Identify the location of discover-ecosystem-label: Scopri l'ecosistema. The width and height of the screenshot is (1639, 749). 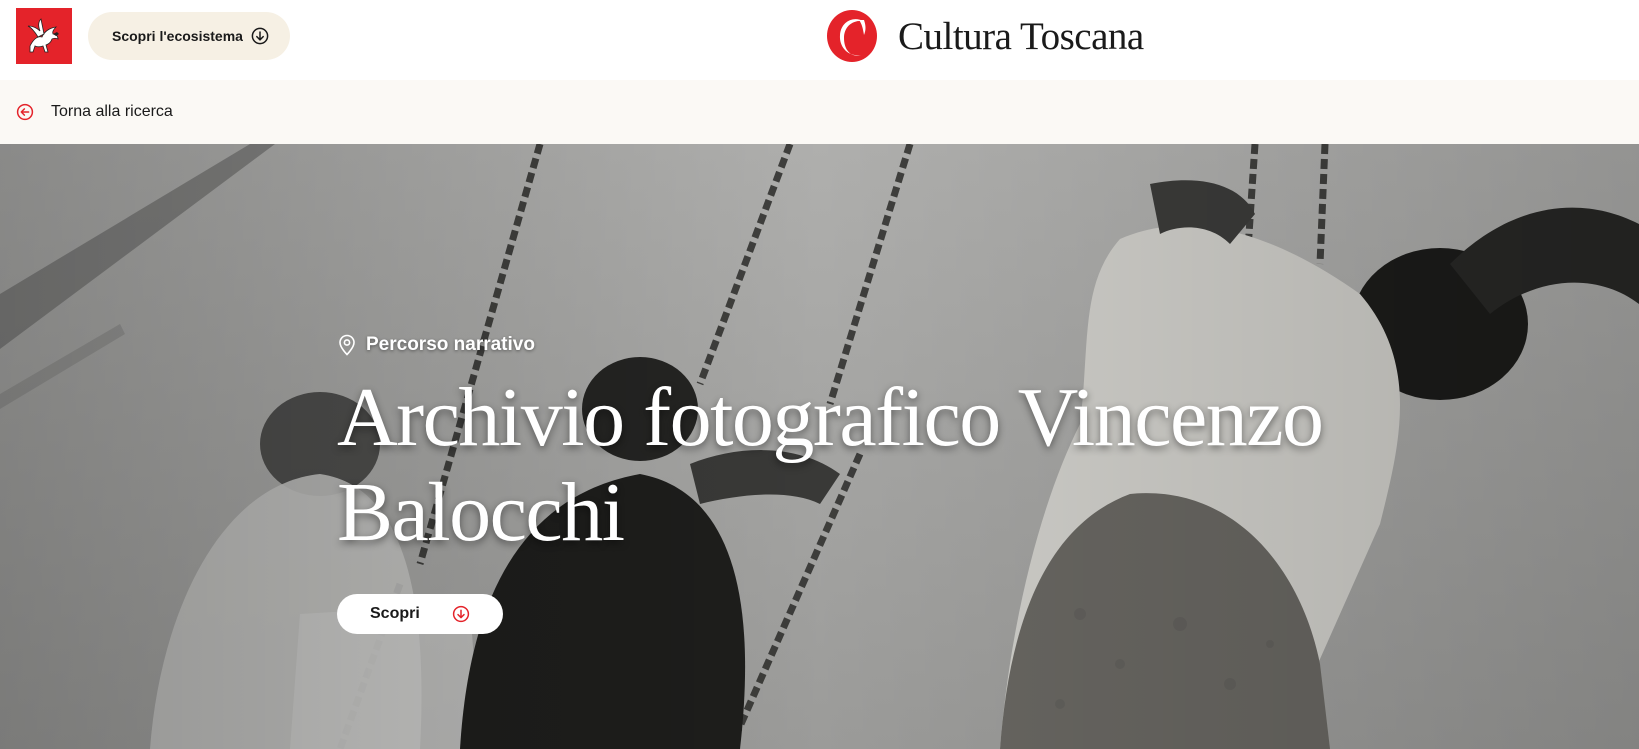
(177, 36).